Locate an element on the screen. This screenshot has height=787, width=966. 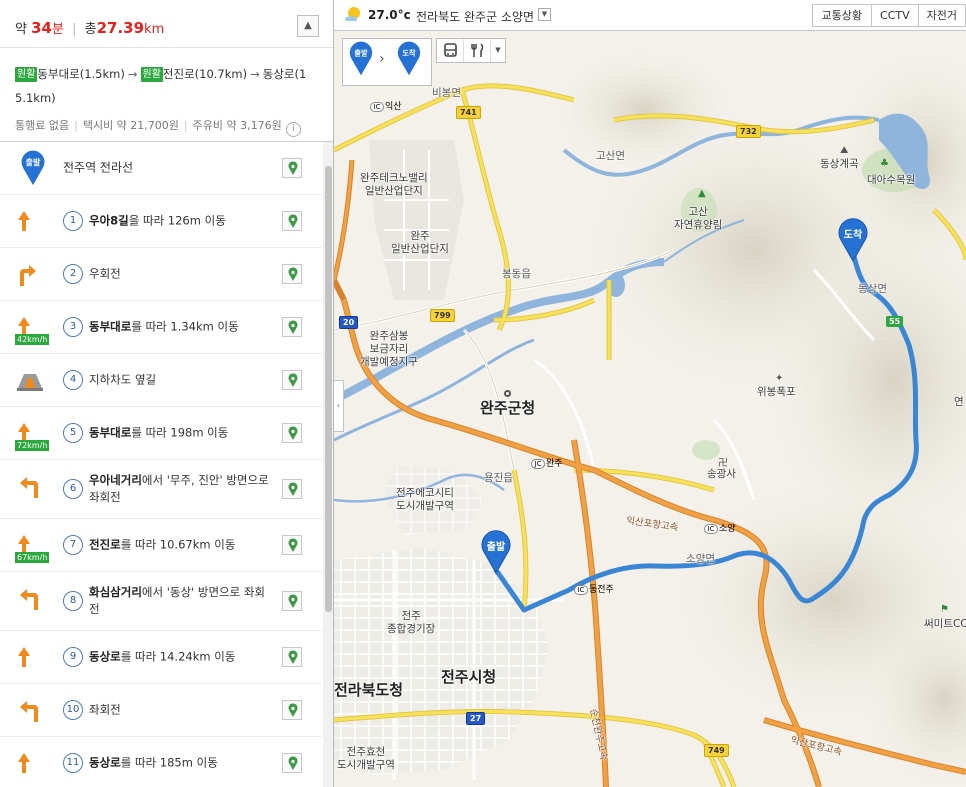
step-text: 를 따라 1.34km 이동 is located at coordinates (185, 326).